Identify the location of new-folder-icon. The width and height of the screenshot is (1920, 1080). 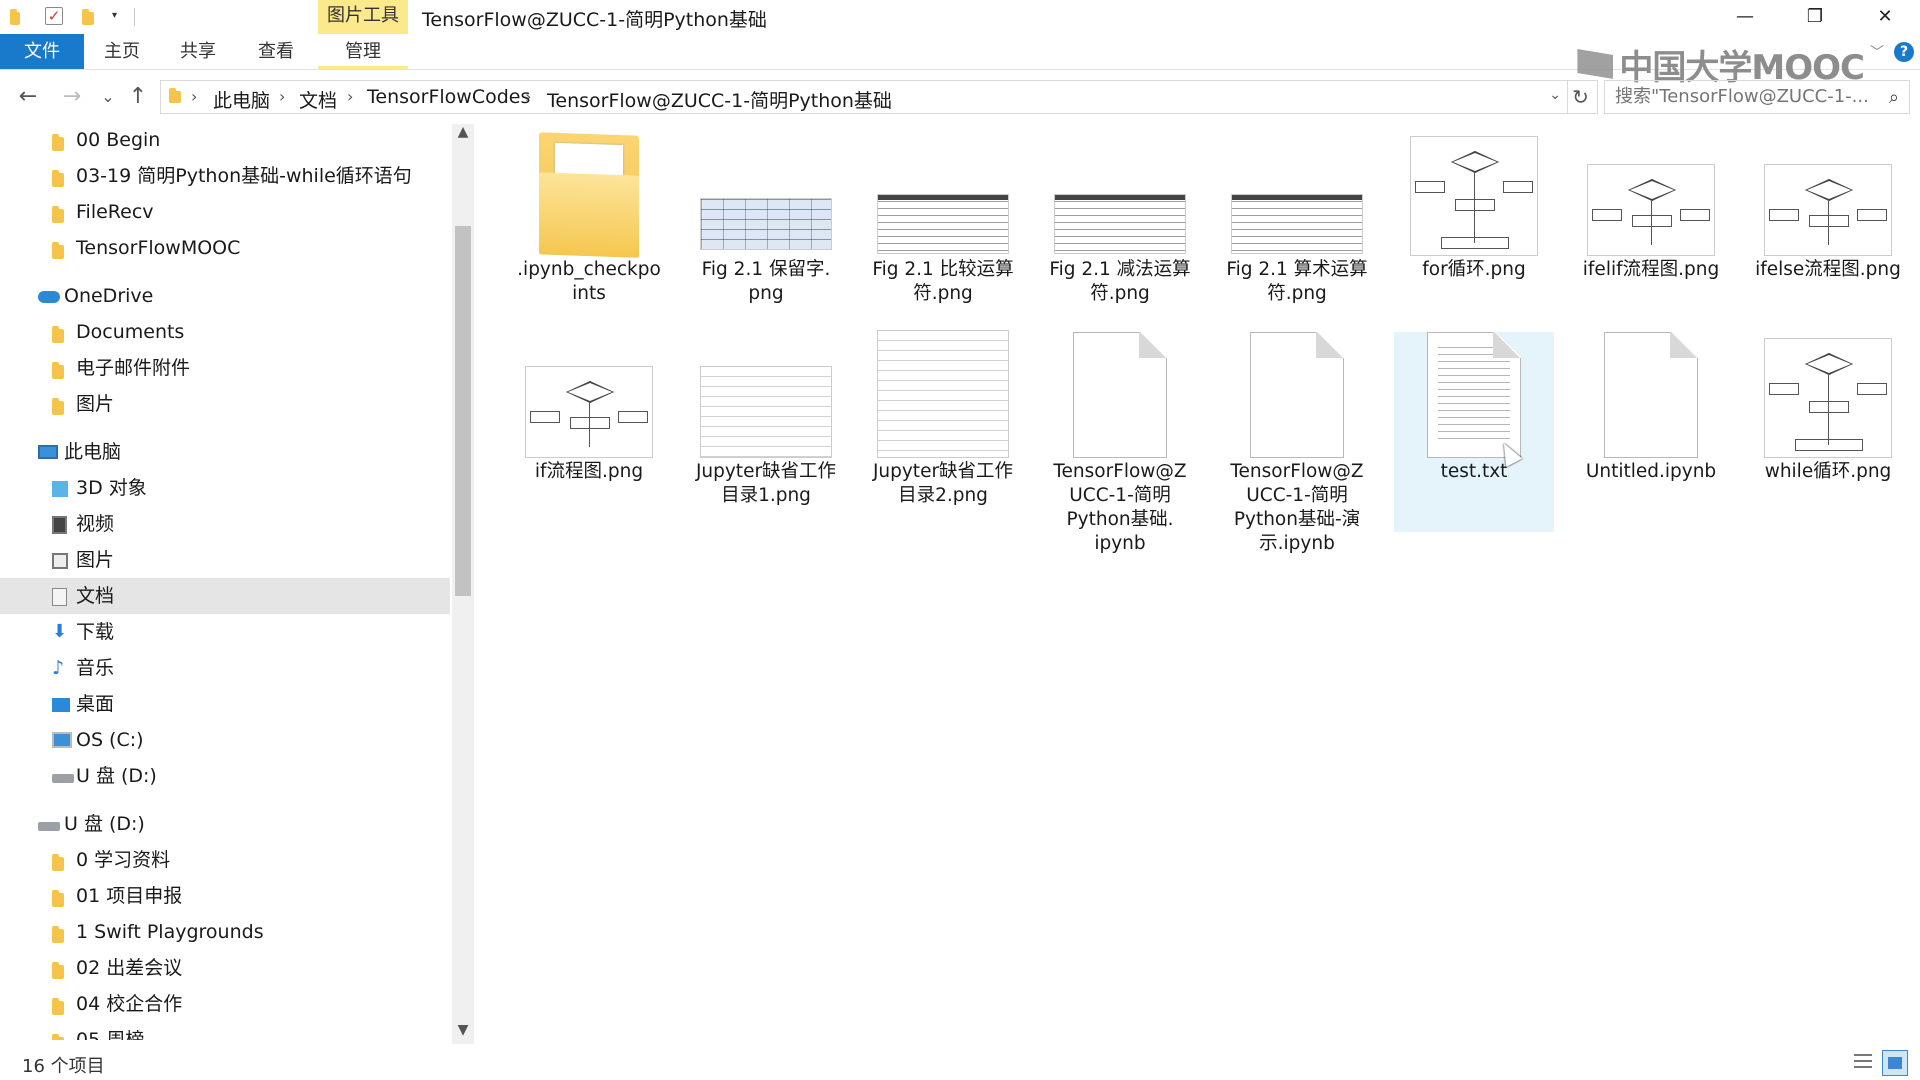
(90, 17).